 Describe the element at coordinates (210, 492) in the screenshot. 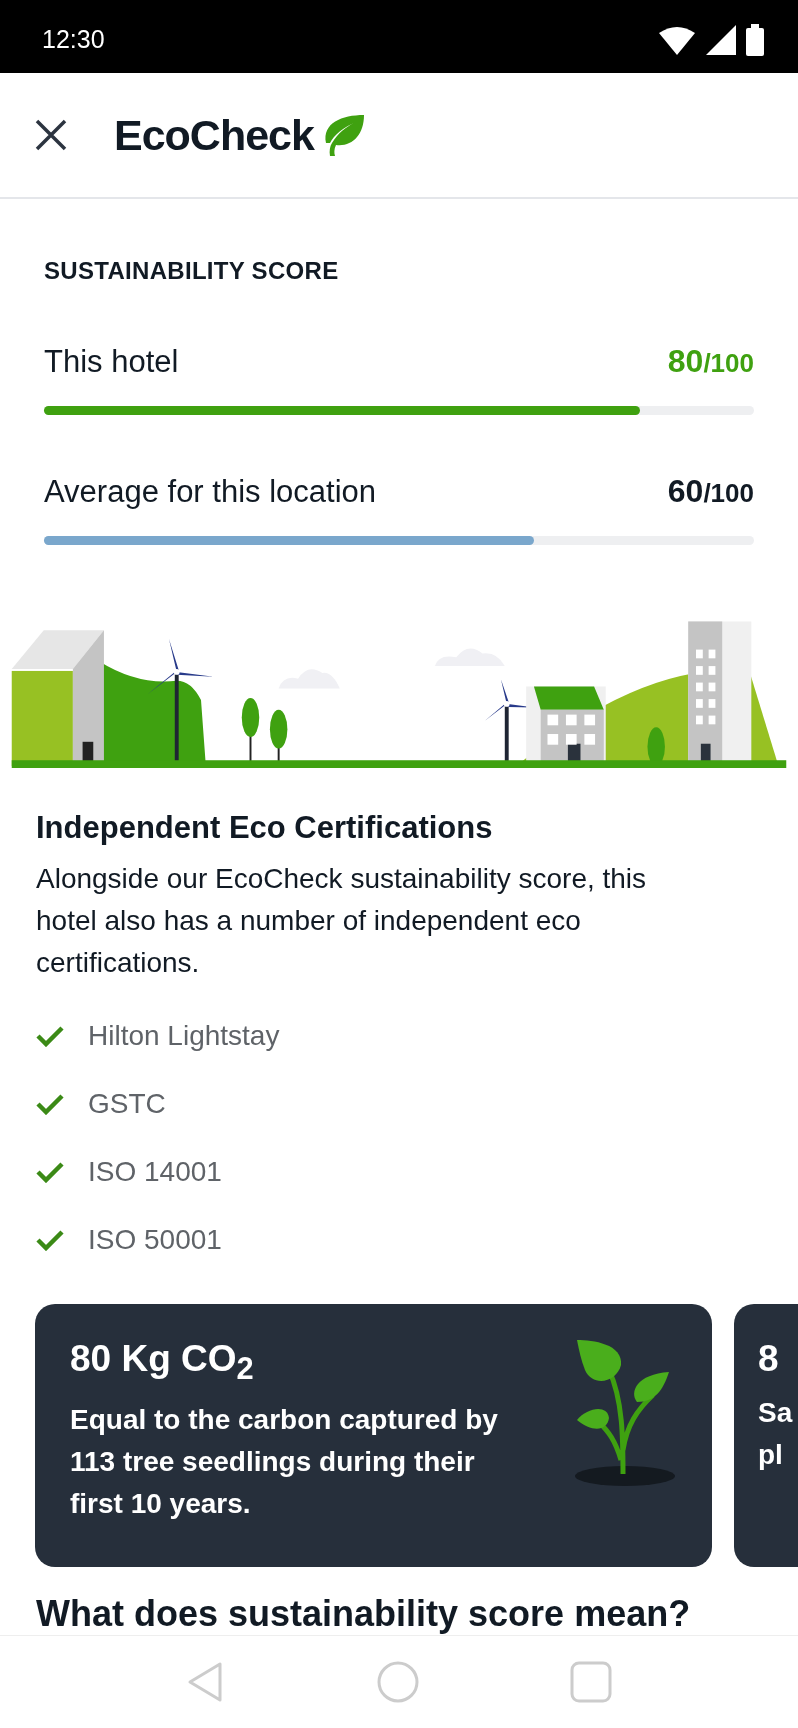

I see `score-label: Average for this location` at that location.